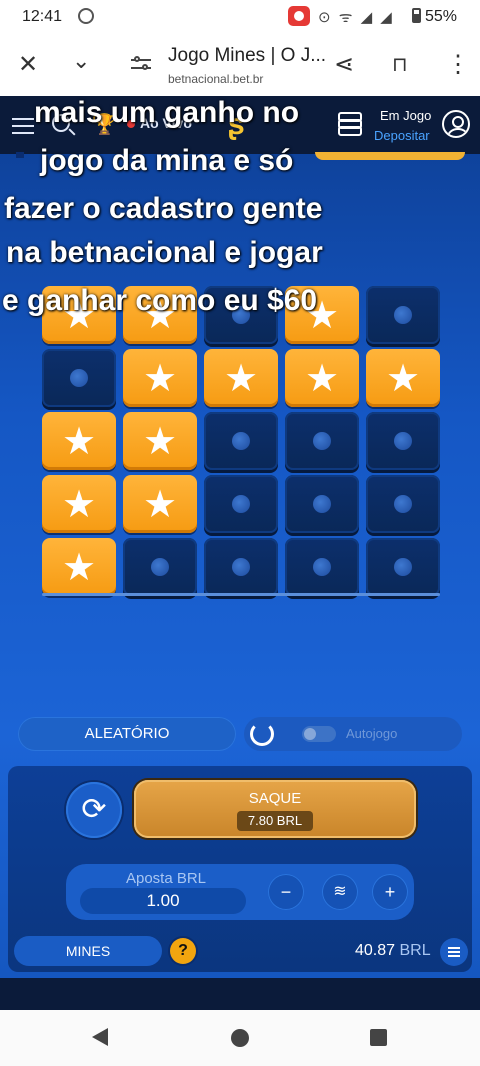 The width and height of the screenshot is (480, 1066). I want to click on battery-percent: 55%, so click(441, 16).